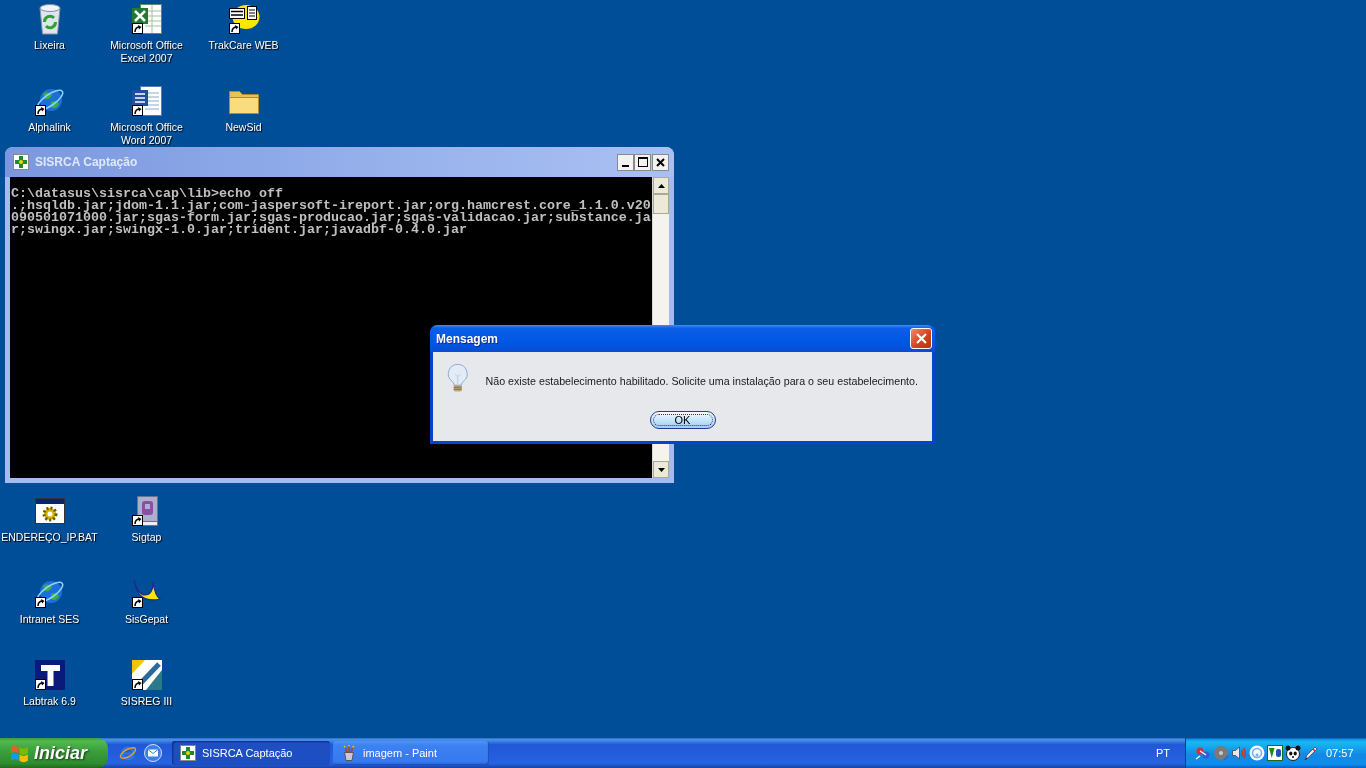  What do you see at coordinates (239, 230) in the screenshot?
I see `console-line: r;swingx.jar;swingx-1.0.jar;trident.jar;javadbf-0.4.0.jar` at bounding box center [239, 230].